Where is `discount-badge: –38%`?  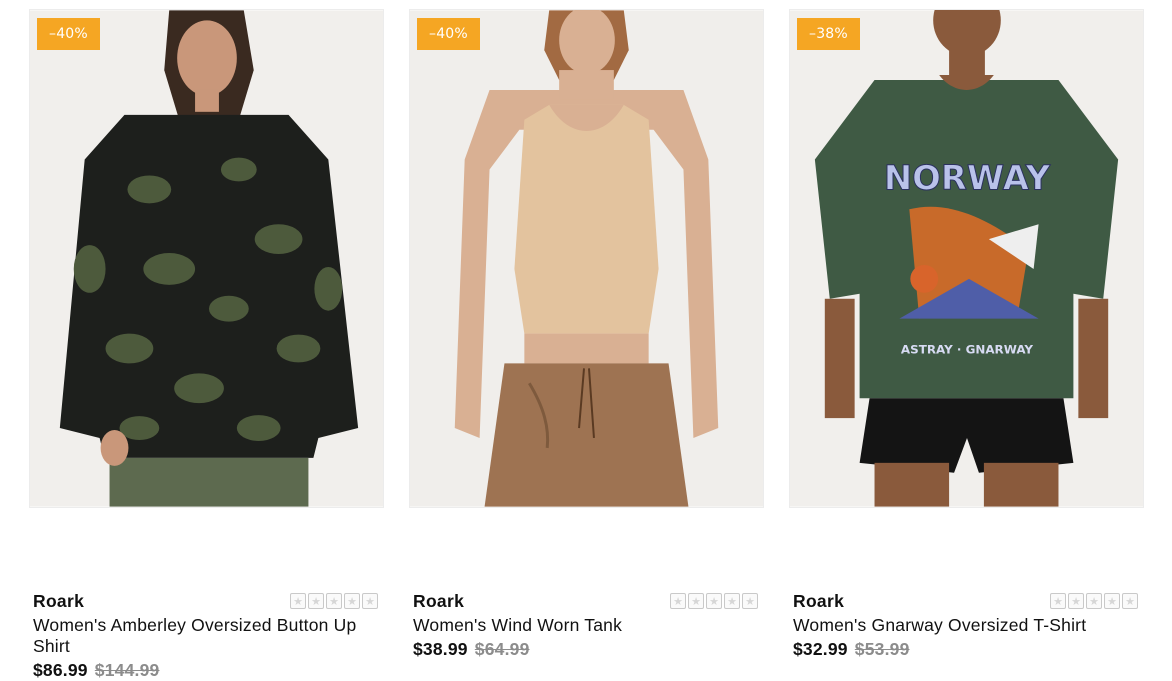
discount-badge: –38% is located at coordinates (828, 34).